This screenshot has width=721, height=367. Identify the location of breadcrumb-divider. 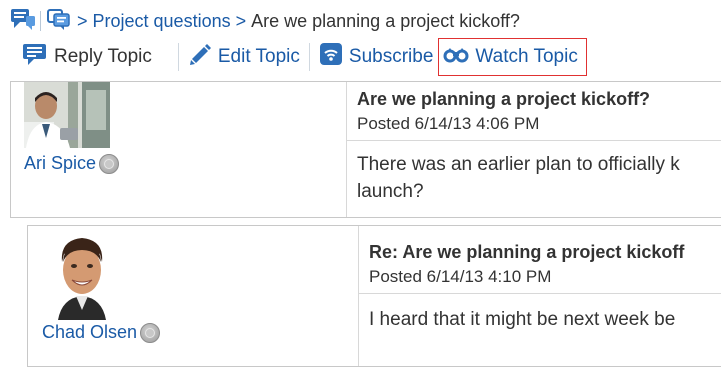
(40, 21).